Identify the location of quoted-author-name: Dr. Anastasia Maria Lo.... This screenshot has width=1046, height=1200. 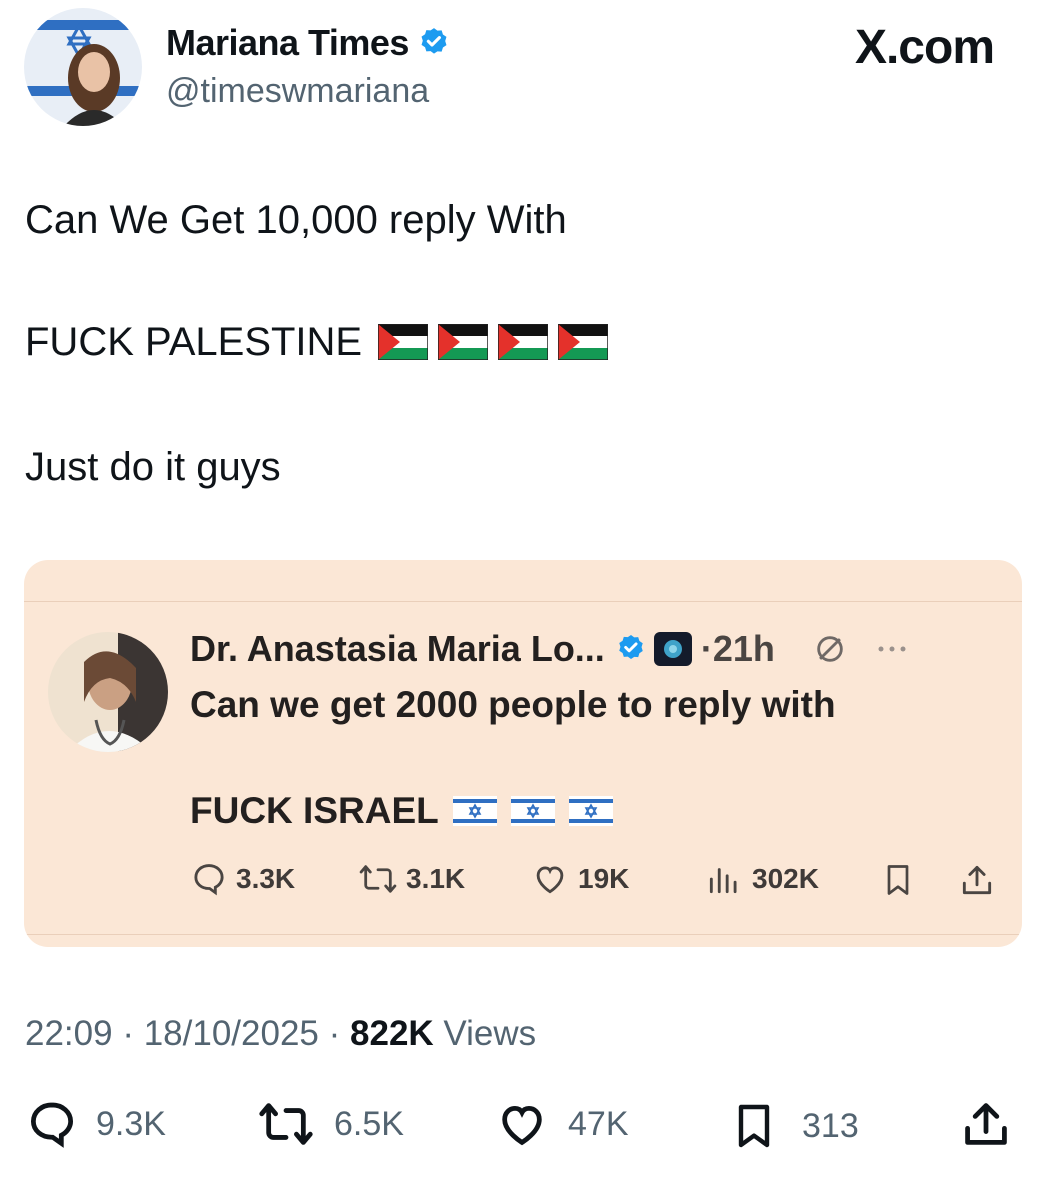
(397, 648).